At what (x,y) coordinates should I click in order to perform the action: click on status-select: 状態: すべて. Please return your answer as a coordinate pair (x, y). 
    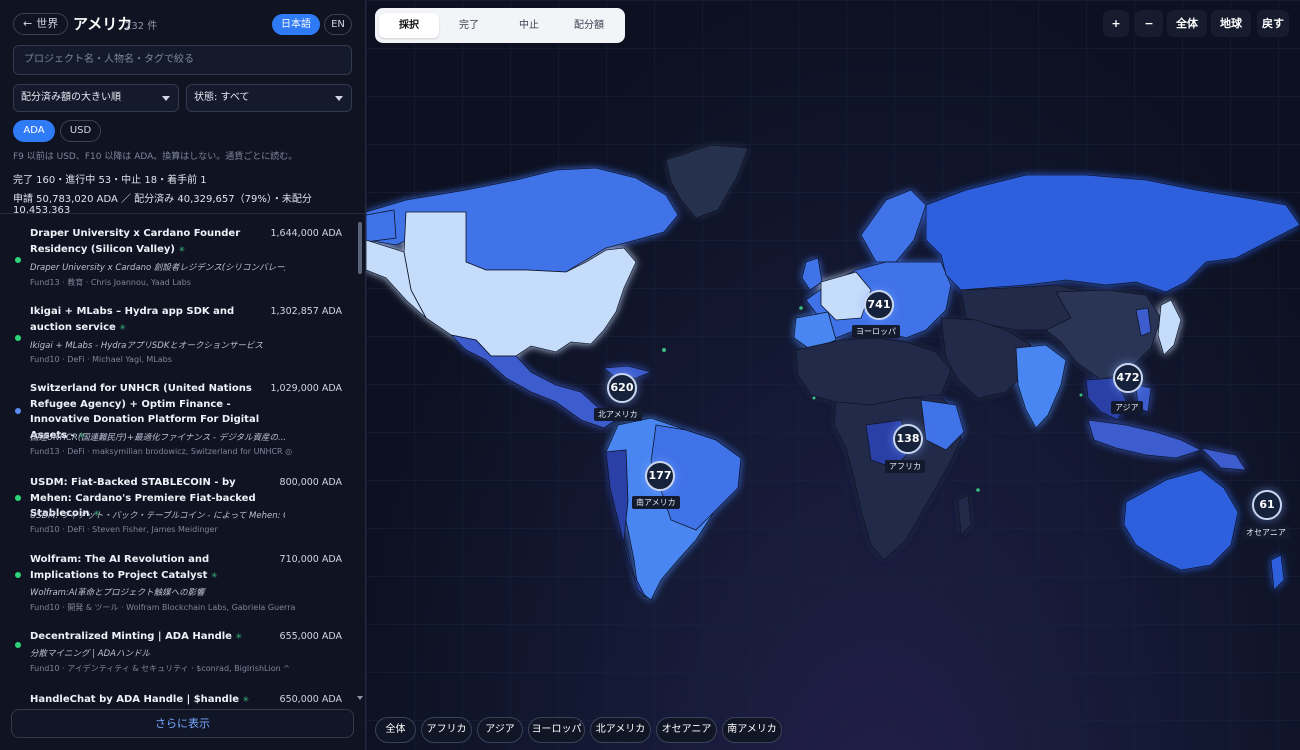
    Looking at the image, I should click on (269, 98).